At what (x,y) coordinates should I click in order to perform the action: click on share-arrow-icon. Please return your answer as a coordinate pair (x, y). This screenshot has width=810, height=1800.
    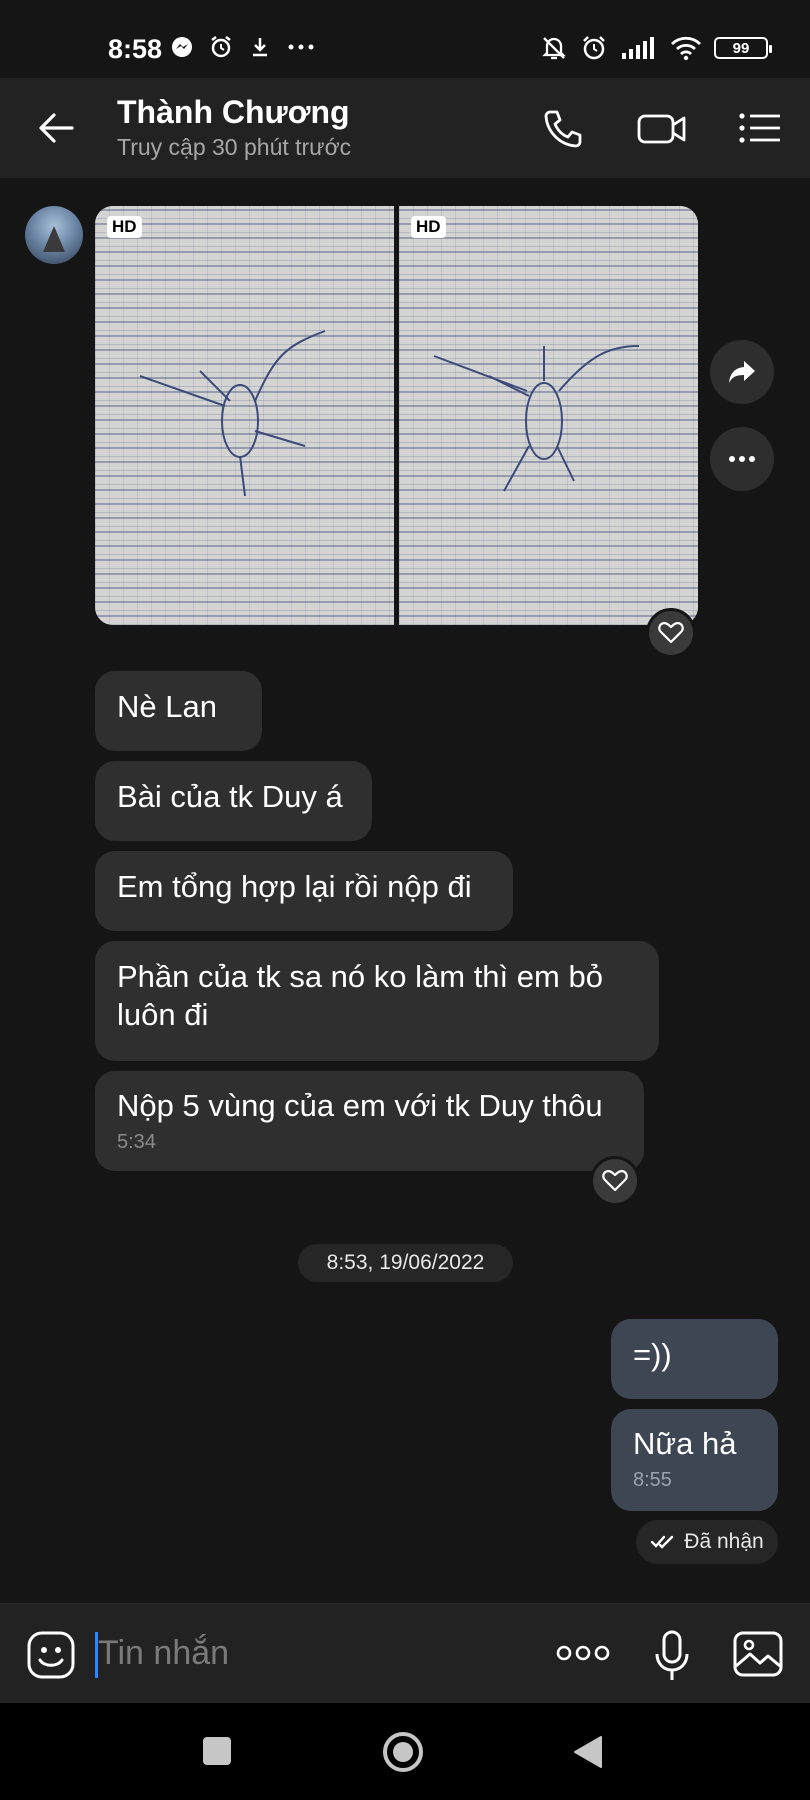
    Looking at the image, I should click on (742, 372).